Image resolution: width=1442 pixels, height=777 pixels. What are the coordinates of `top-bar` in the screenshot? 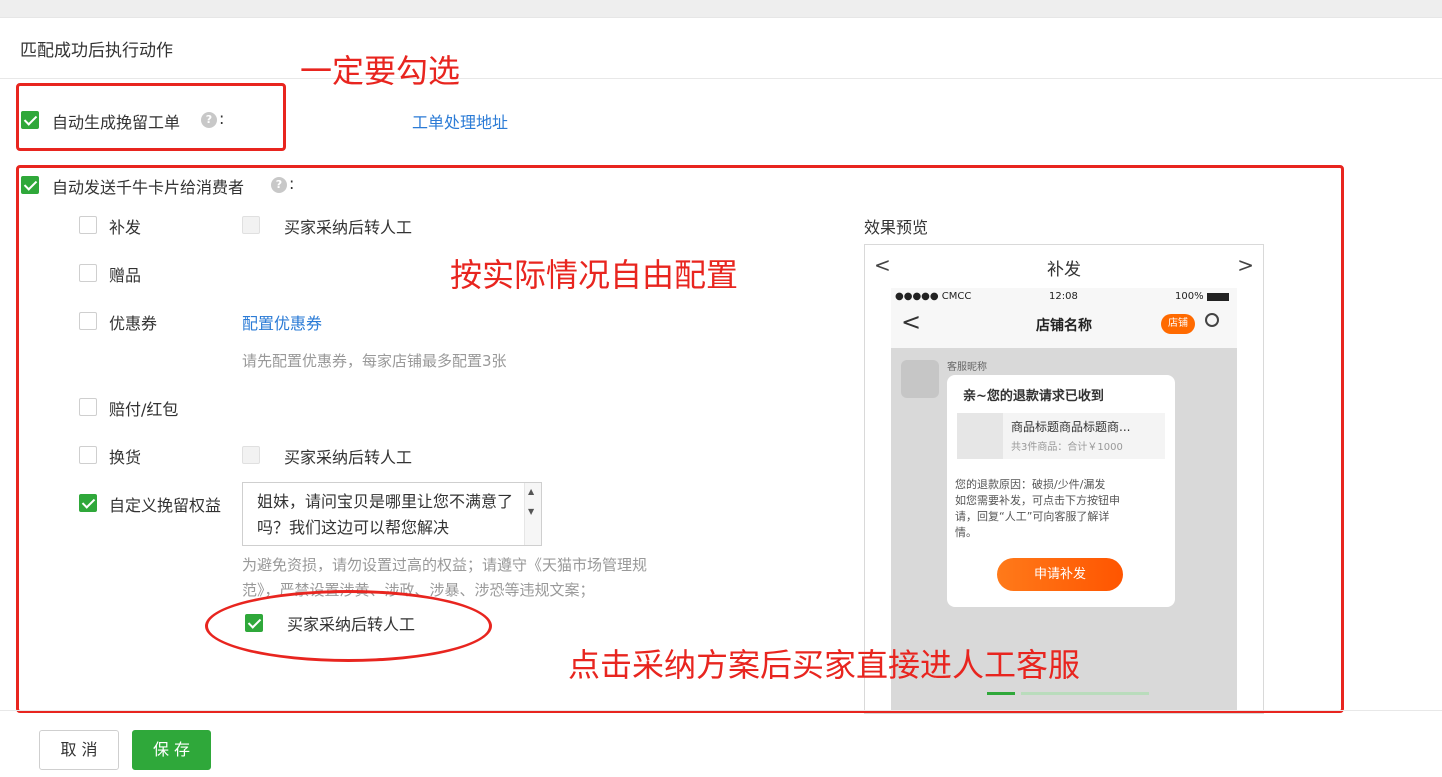 It's located at (721, 8).